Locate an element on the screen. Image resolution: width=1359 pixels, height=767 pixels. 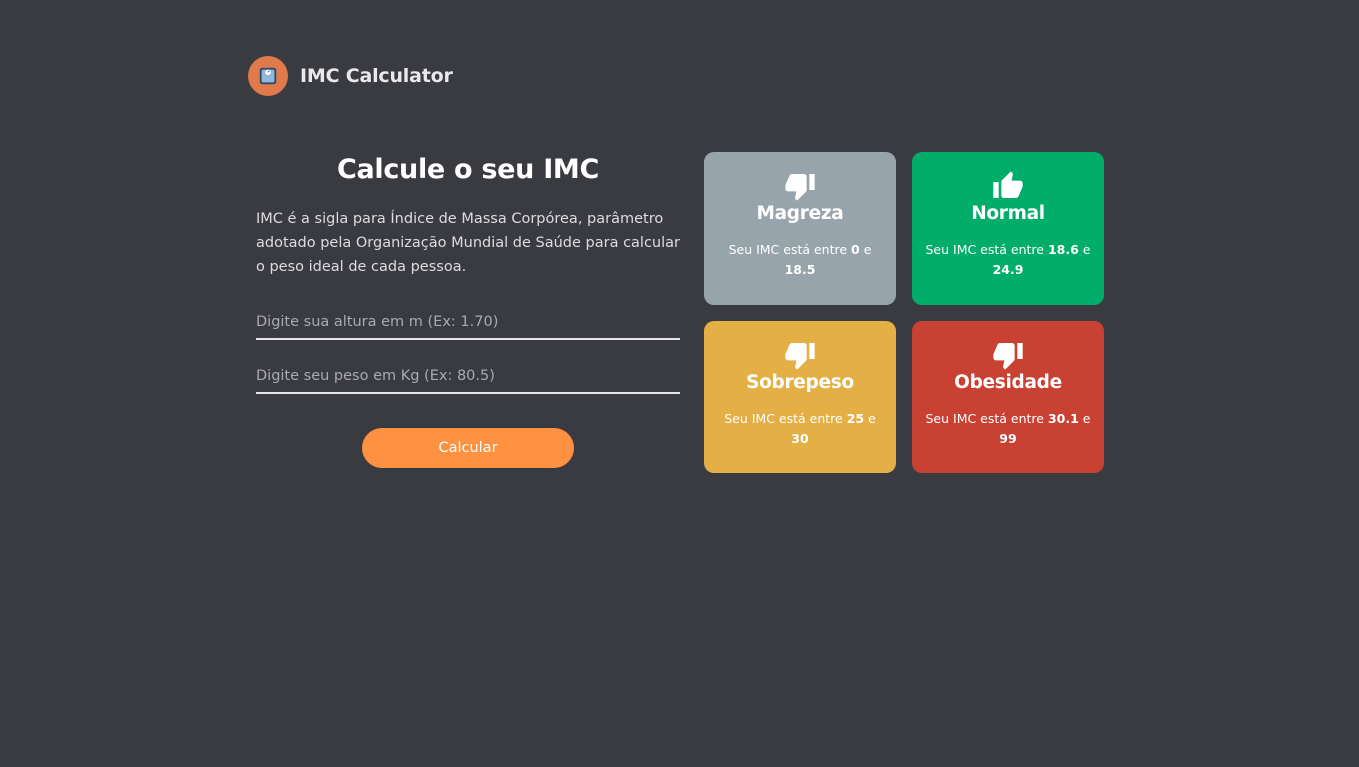
card-magreza: Magreza Seu IMC está entre 0 e 18.5 is located at coordinates (800, 228).